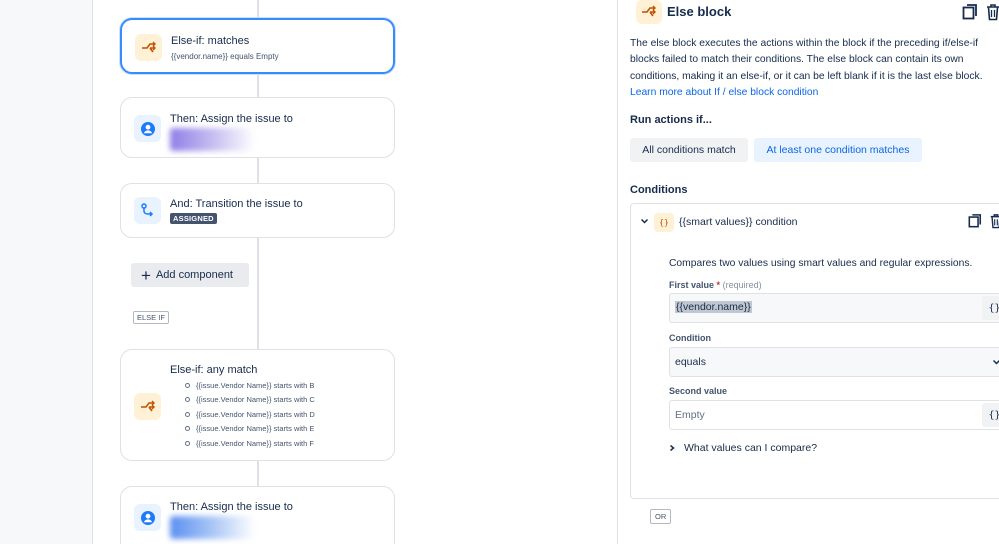 This screenshot has width=999, height=544. Describe the element at coordinates (214, 370) in the screenshot. I see `card-title: Else-if: any match` at that location.